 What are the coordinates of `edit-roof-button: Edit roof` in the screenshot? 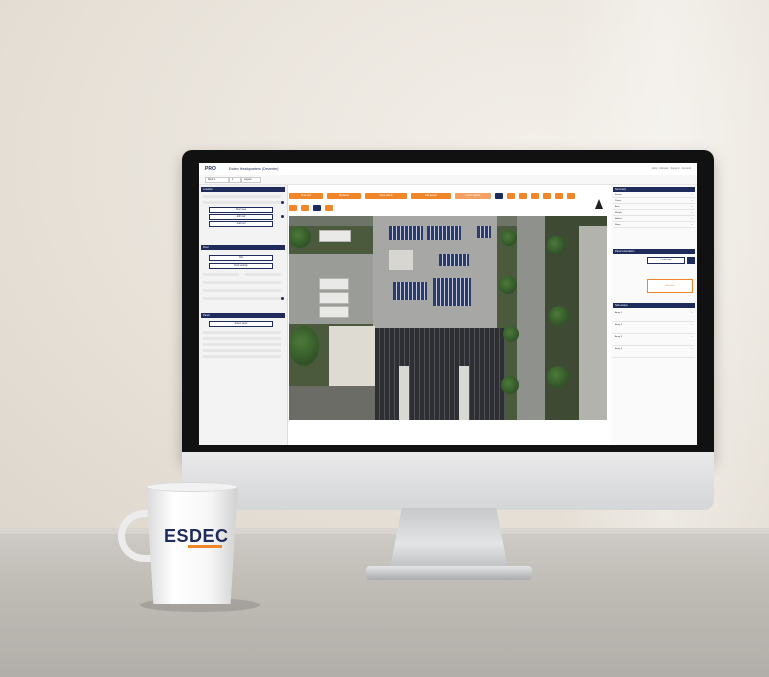 It's located at (241, 217).